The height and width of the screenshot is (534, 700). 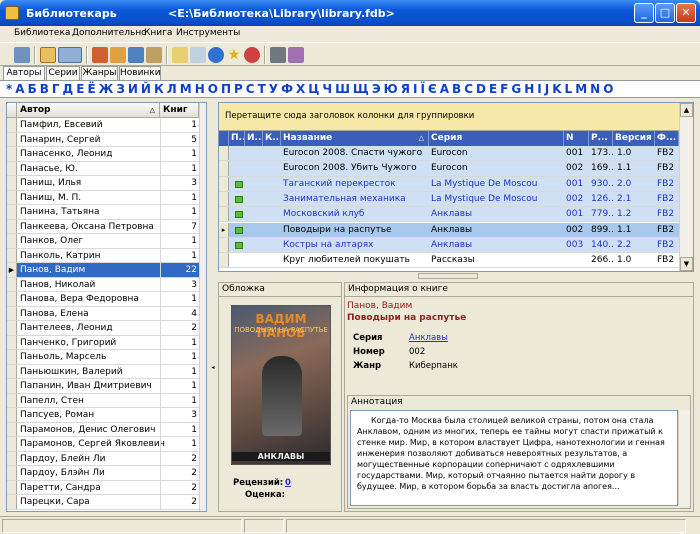 I want to click on edit-icon, so click(x=180, y=55).